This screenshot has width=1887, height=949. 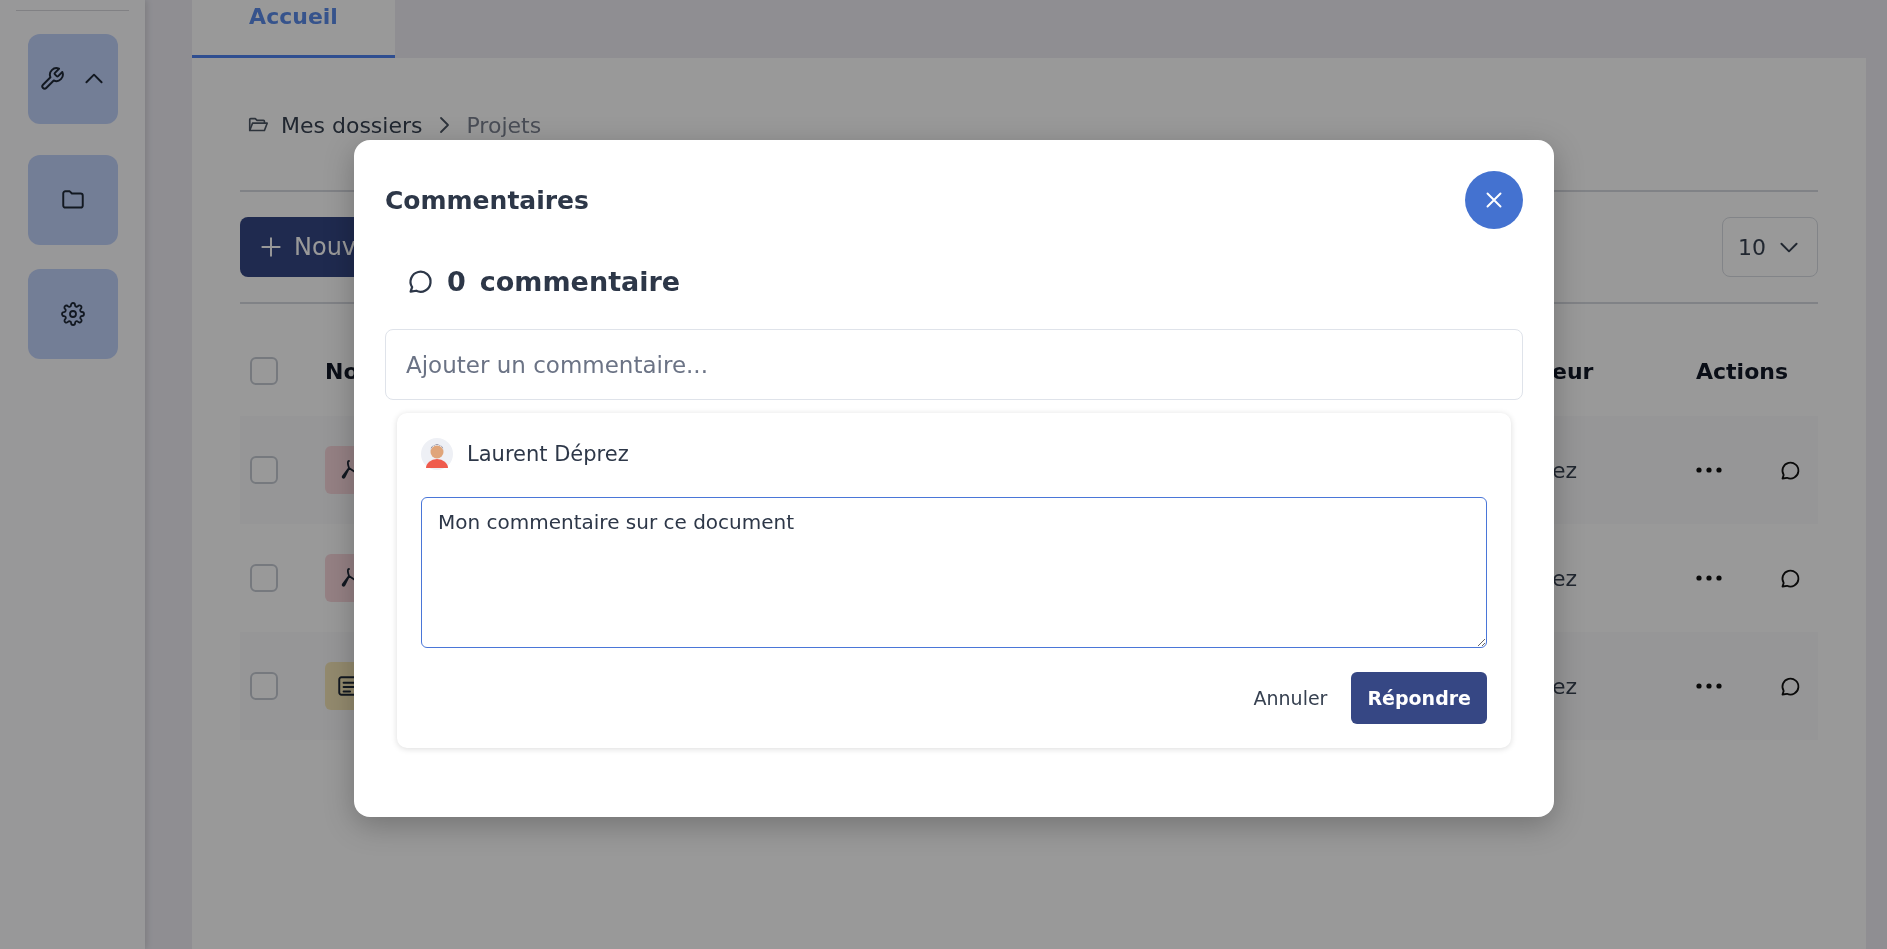 I want to click on column-header: eur, so click(x=1573, y=371).